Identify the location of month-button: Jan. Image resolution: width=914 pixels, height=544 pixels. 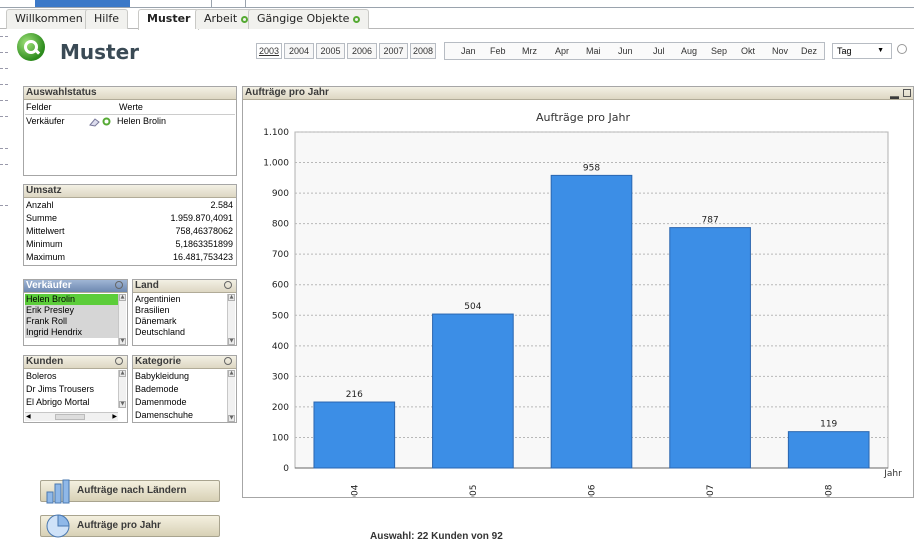
(468, 51).